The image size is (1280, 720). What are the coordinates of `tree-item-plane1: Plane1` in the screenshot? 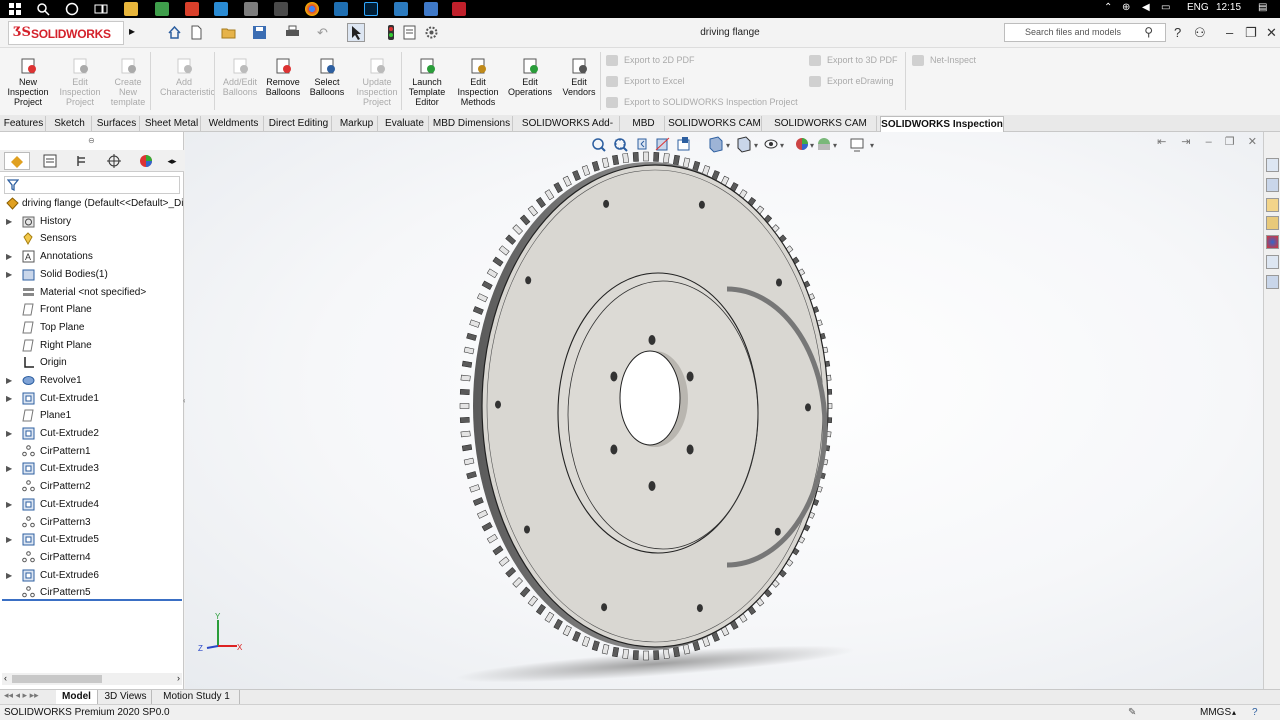 It's located at (92, 415).